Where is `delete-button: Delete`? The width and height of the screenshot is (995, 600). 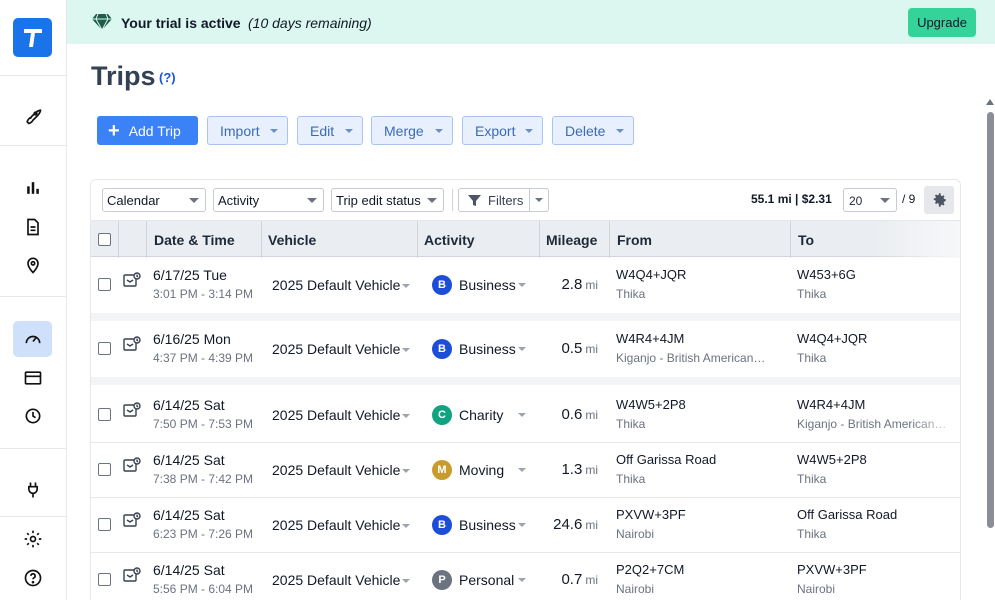 delete-button: Delete is located at coordinates (593, 130).